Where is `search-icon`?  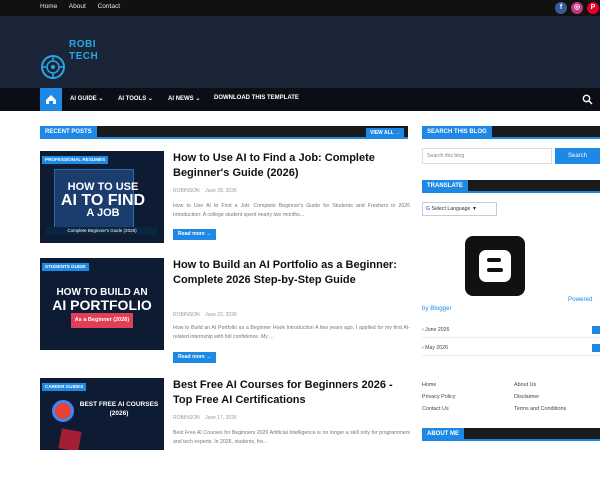
search-icon is located at coordinates (587, 99).